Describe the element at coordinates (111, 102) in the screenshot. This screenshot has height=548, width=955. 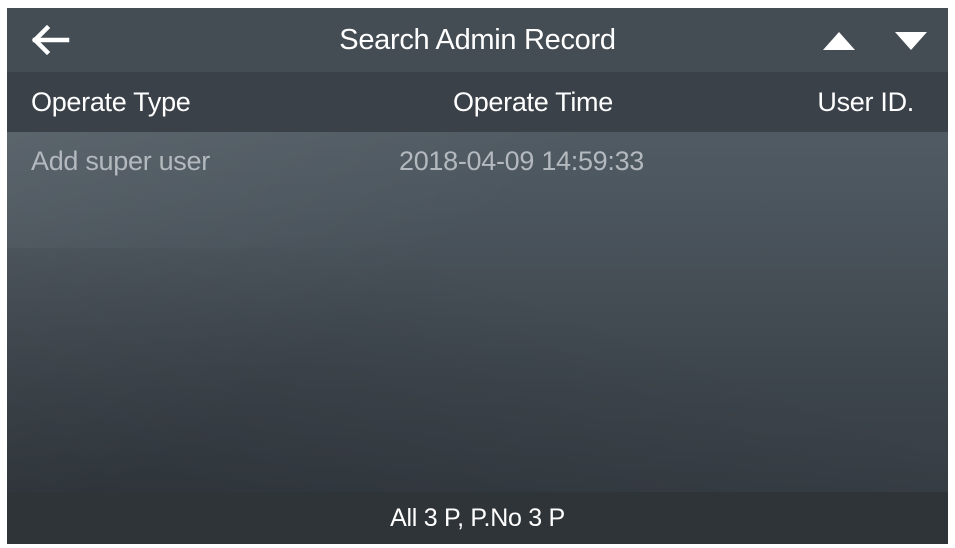
I see `column-header-operate-type: Operate Type` at that location.